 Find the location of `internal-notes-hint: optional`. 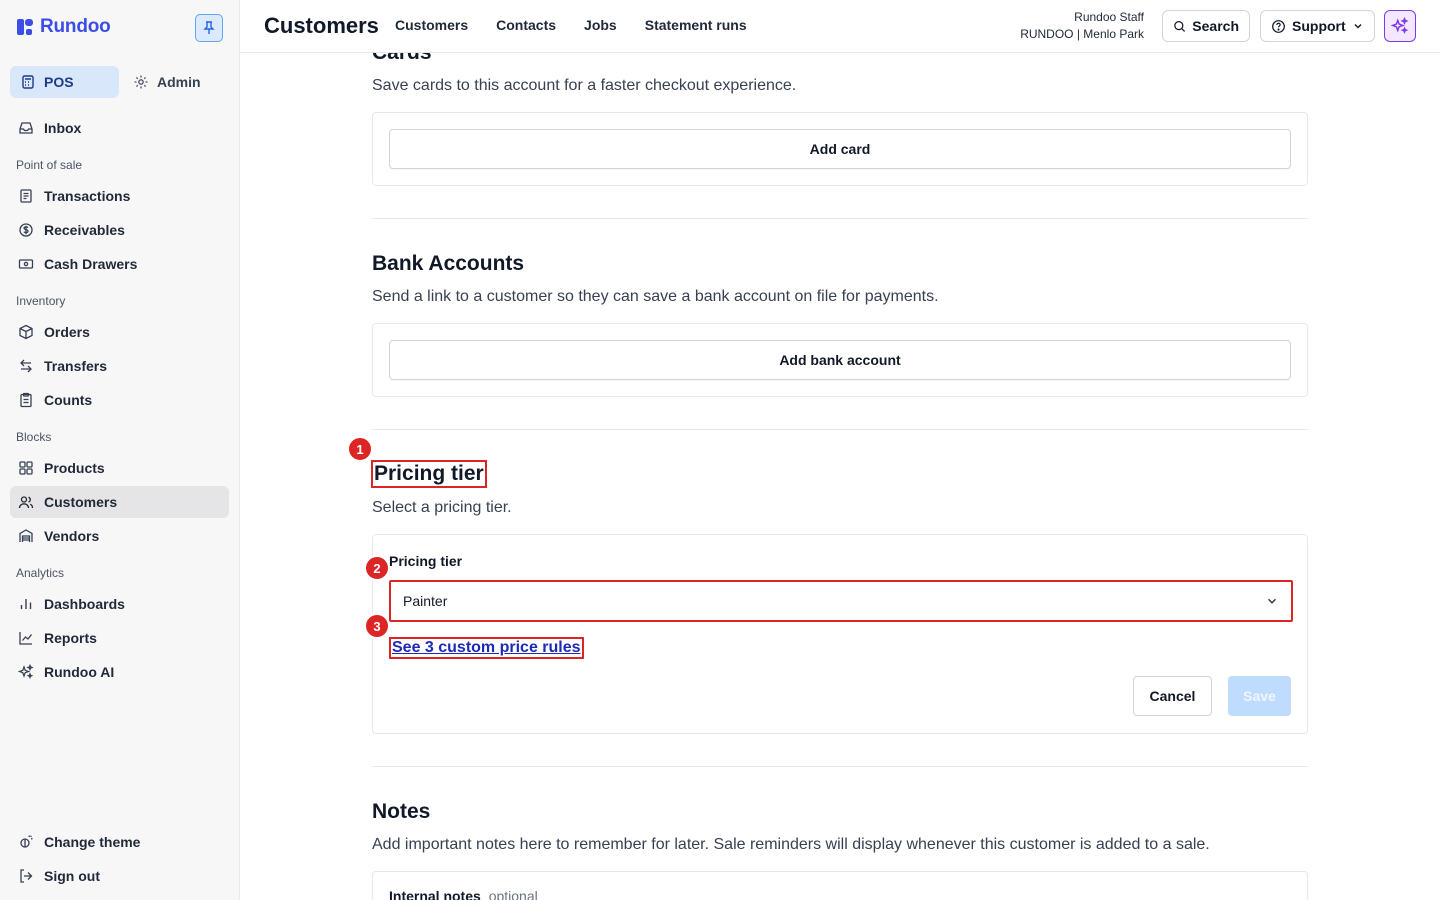

internal-notes-hint: optional is located at coordinates (513, 894).